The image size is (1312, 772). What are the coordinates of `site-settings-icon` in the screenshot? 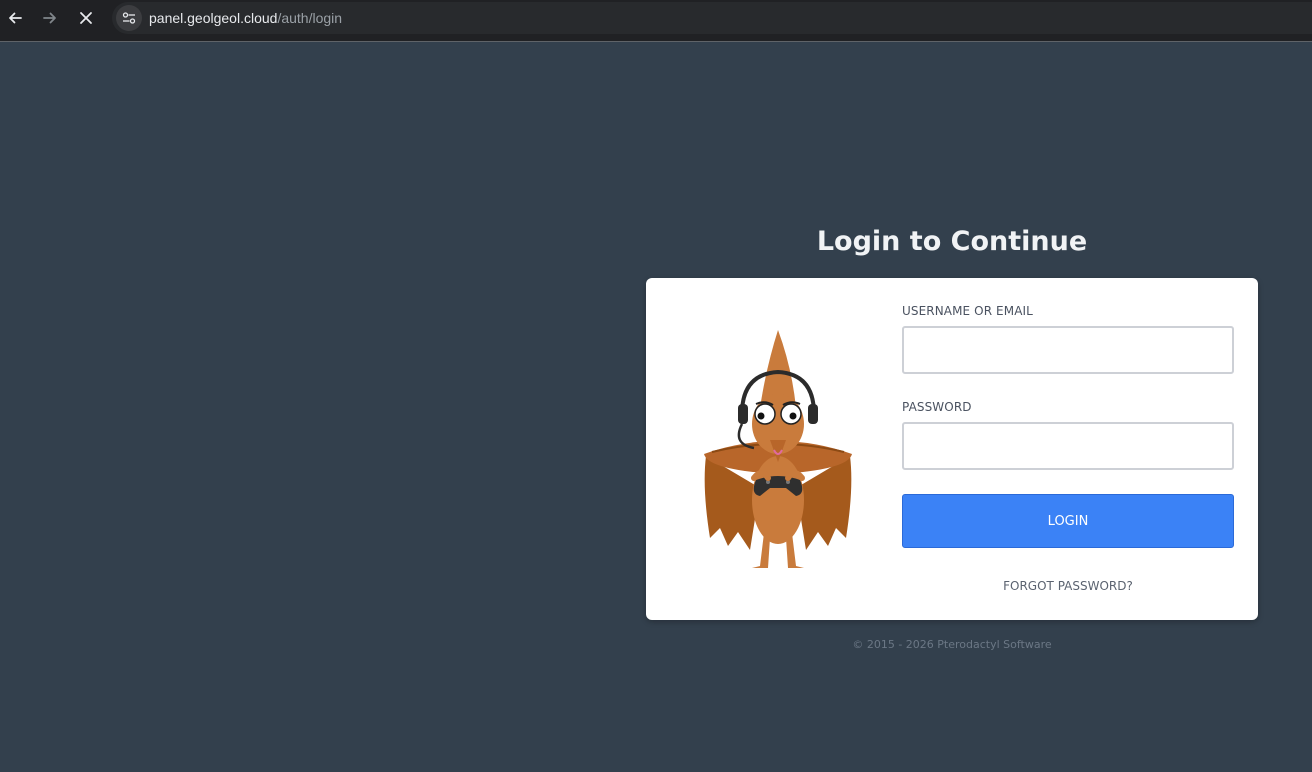 It's located at (129, 18).